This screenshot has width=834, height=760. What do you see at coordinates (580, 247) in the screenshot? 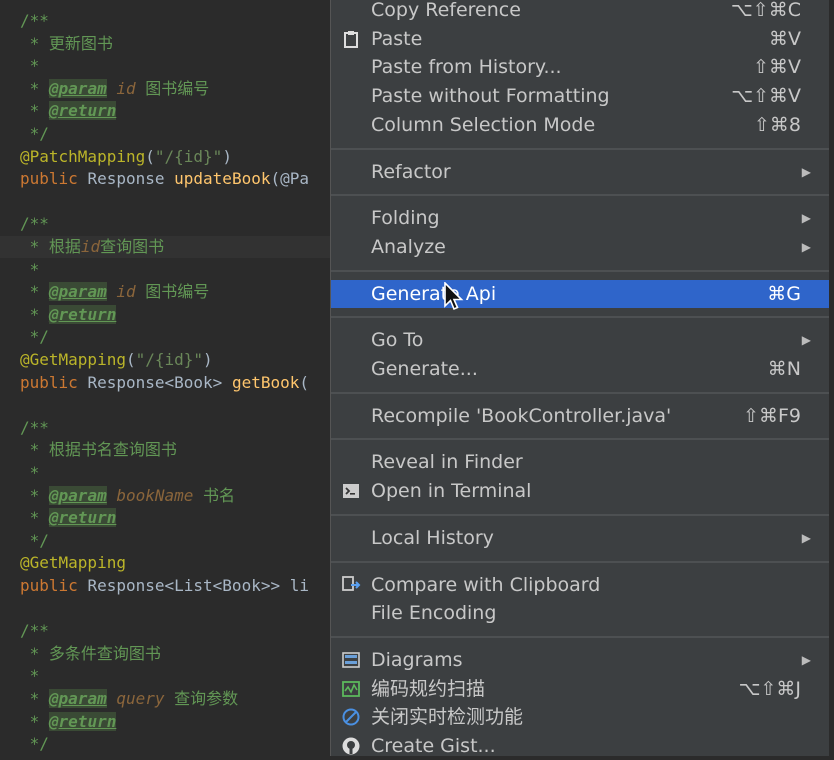
I see `menu-item-analyze: Analyze ▶` at bounding box center [580, 247].